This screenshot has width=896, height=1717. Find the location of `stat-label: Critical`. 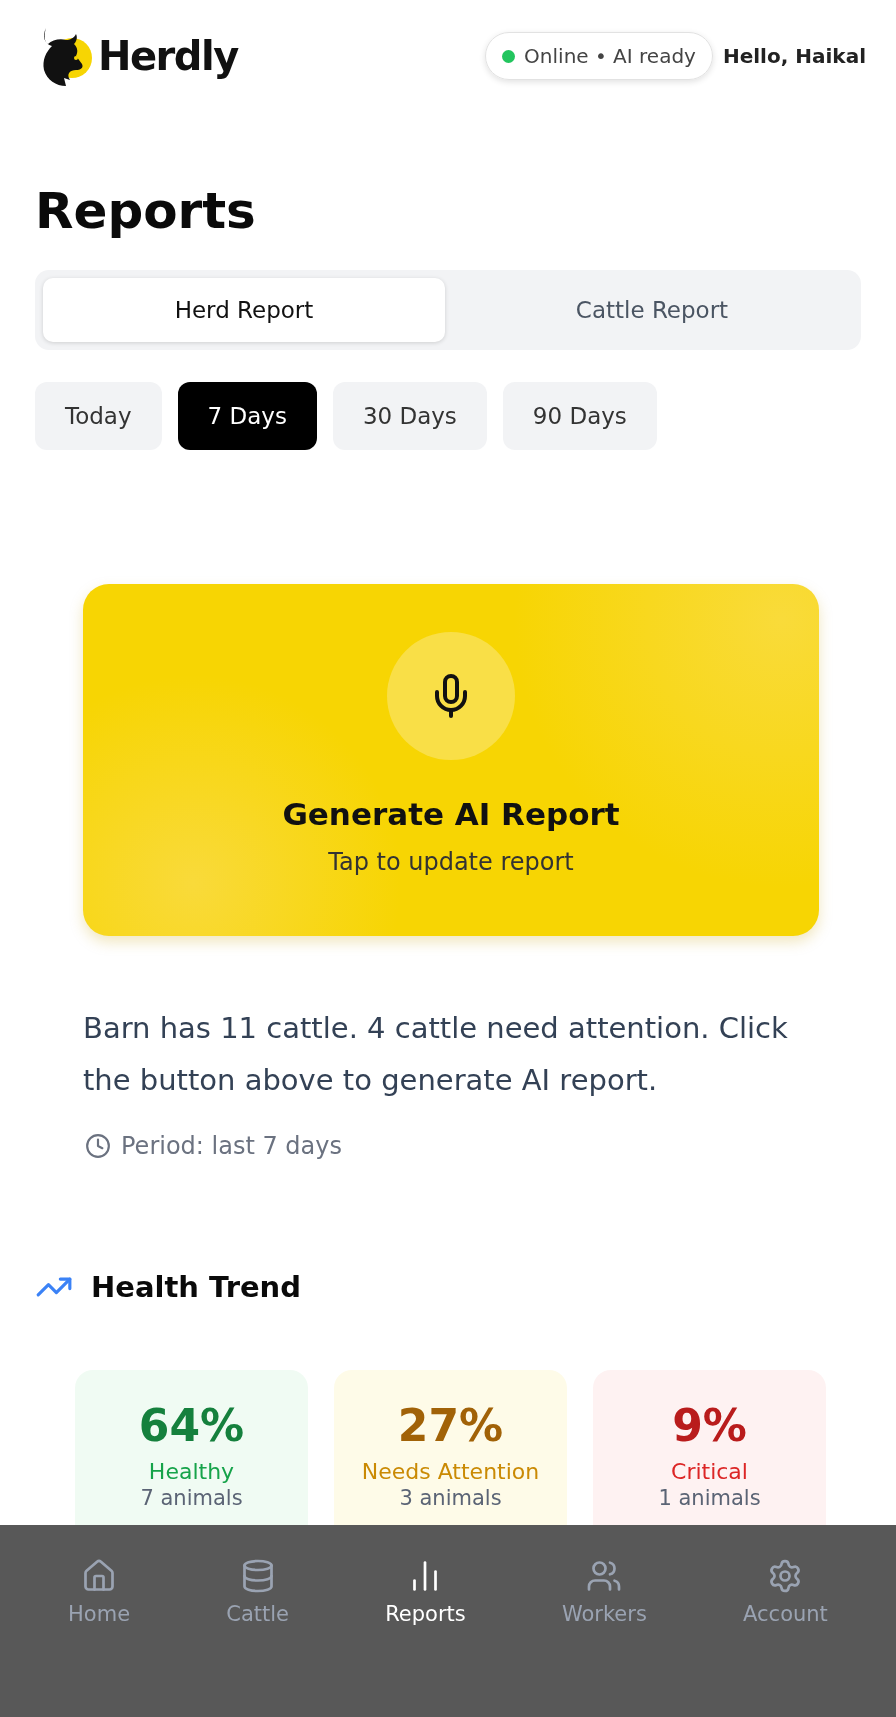

stat-label: Critical is located at coordinates (709, 1471).